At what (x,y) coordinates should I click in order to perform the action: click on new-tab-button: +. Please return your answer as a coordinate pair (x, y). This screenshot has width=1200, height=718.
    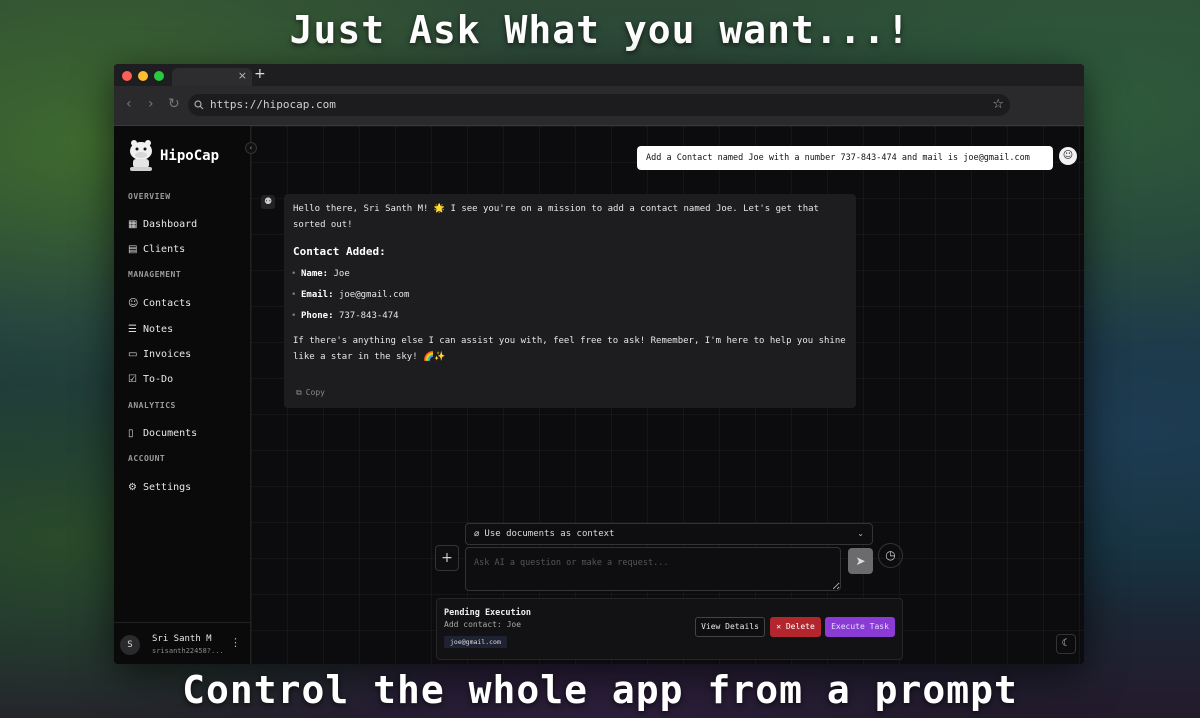
    Looking at the image, I should click on (260, 74).